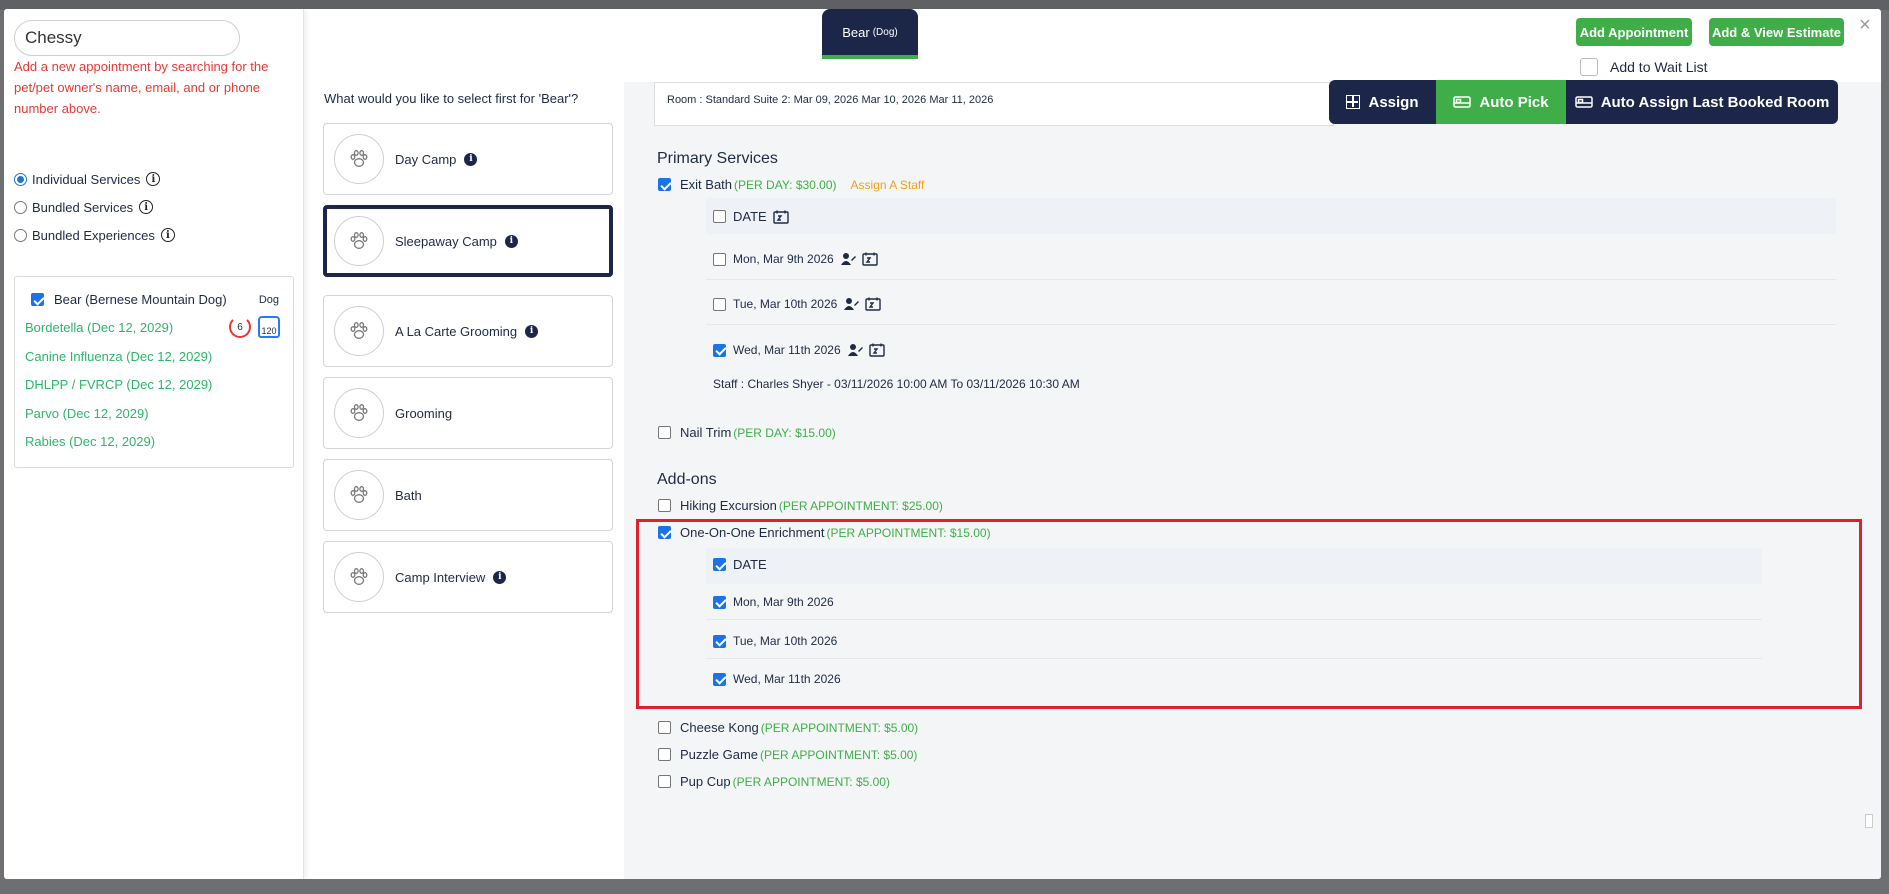 Image resolution: width=1889 pixels, height=894 pixels. I want to click on addon-name: Cheese Kong, so click(719, 727).